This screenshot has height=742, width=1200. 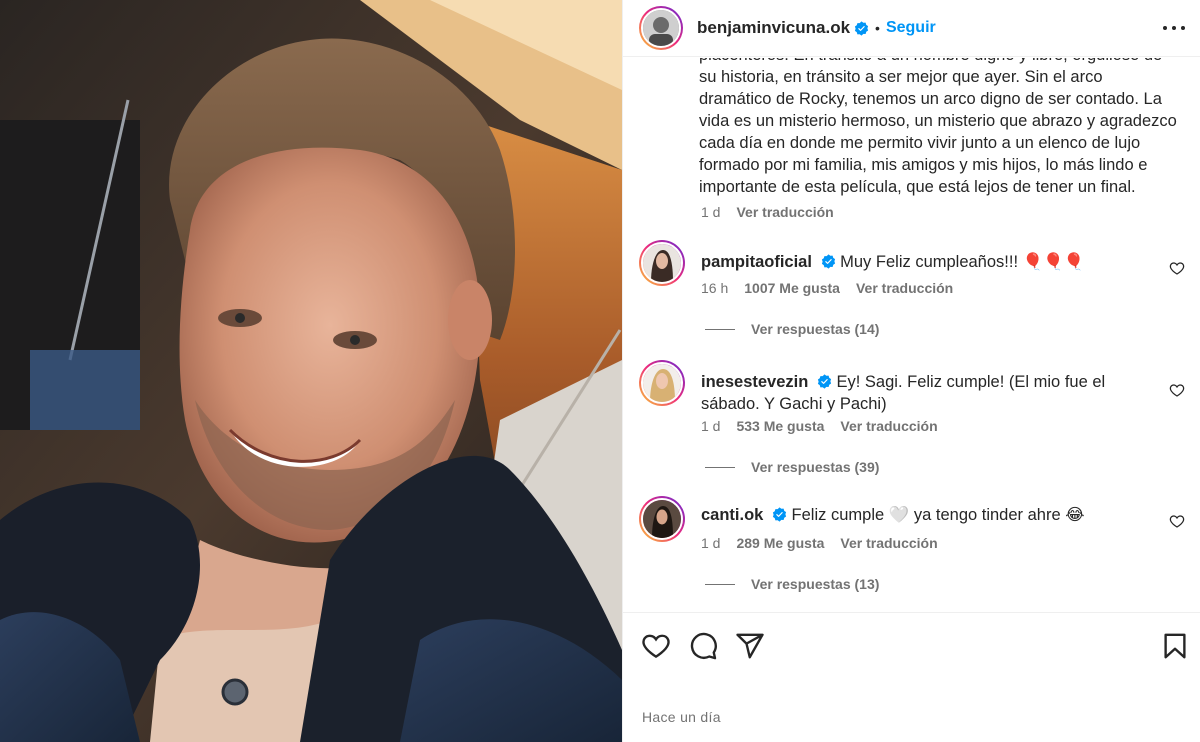 I want to click on post-header: benjaminvicuna.ok • Seguir, so click(x=911, y=28).